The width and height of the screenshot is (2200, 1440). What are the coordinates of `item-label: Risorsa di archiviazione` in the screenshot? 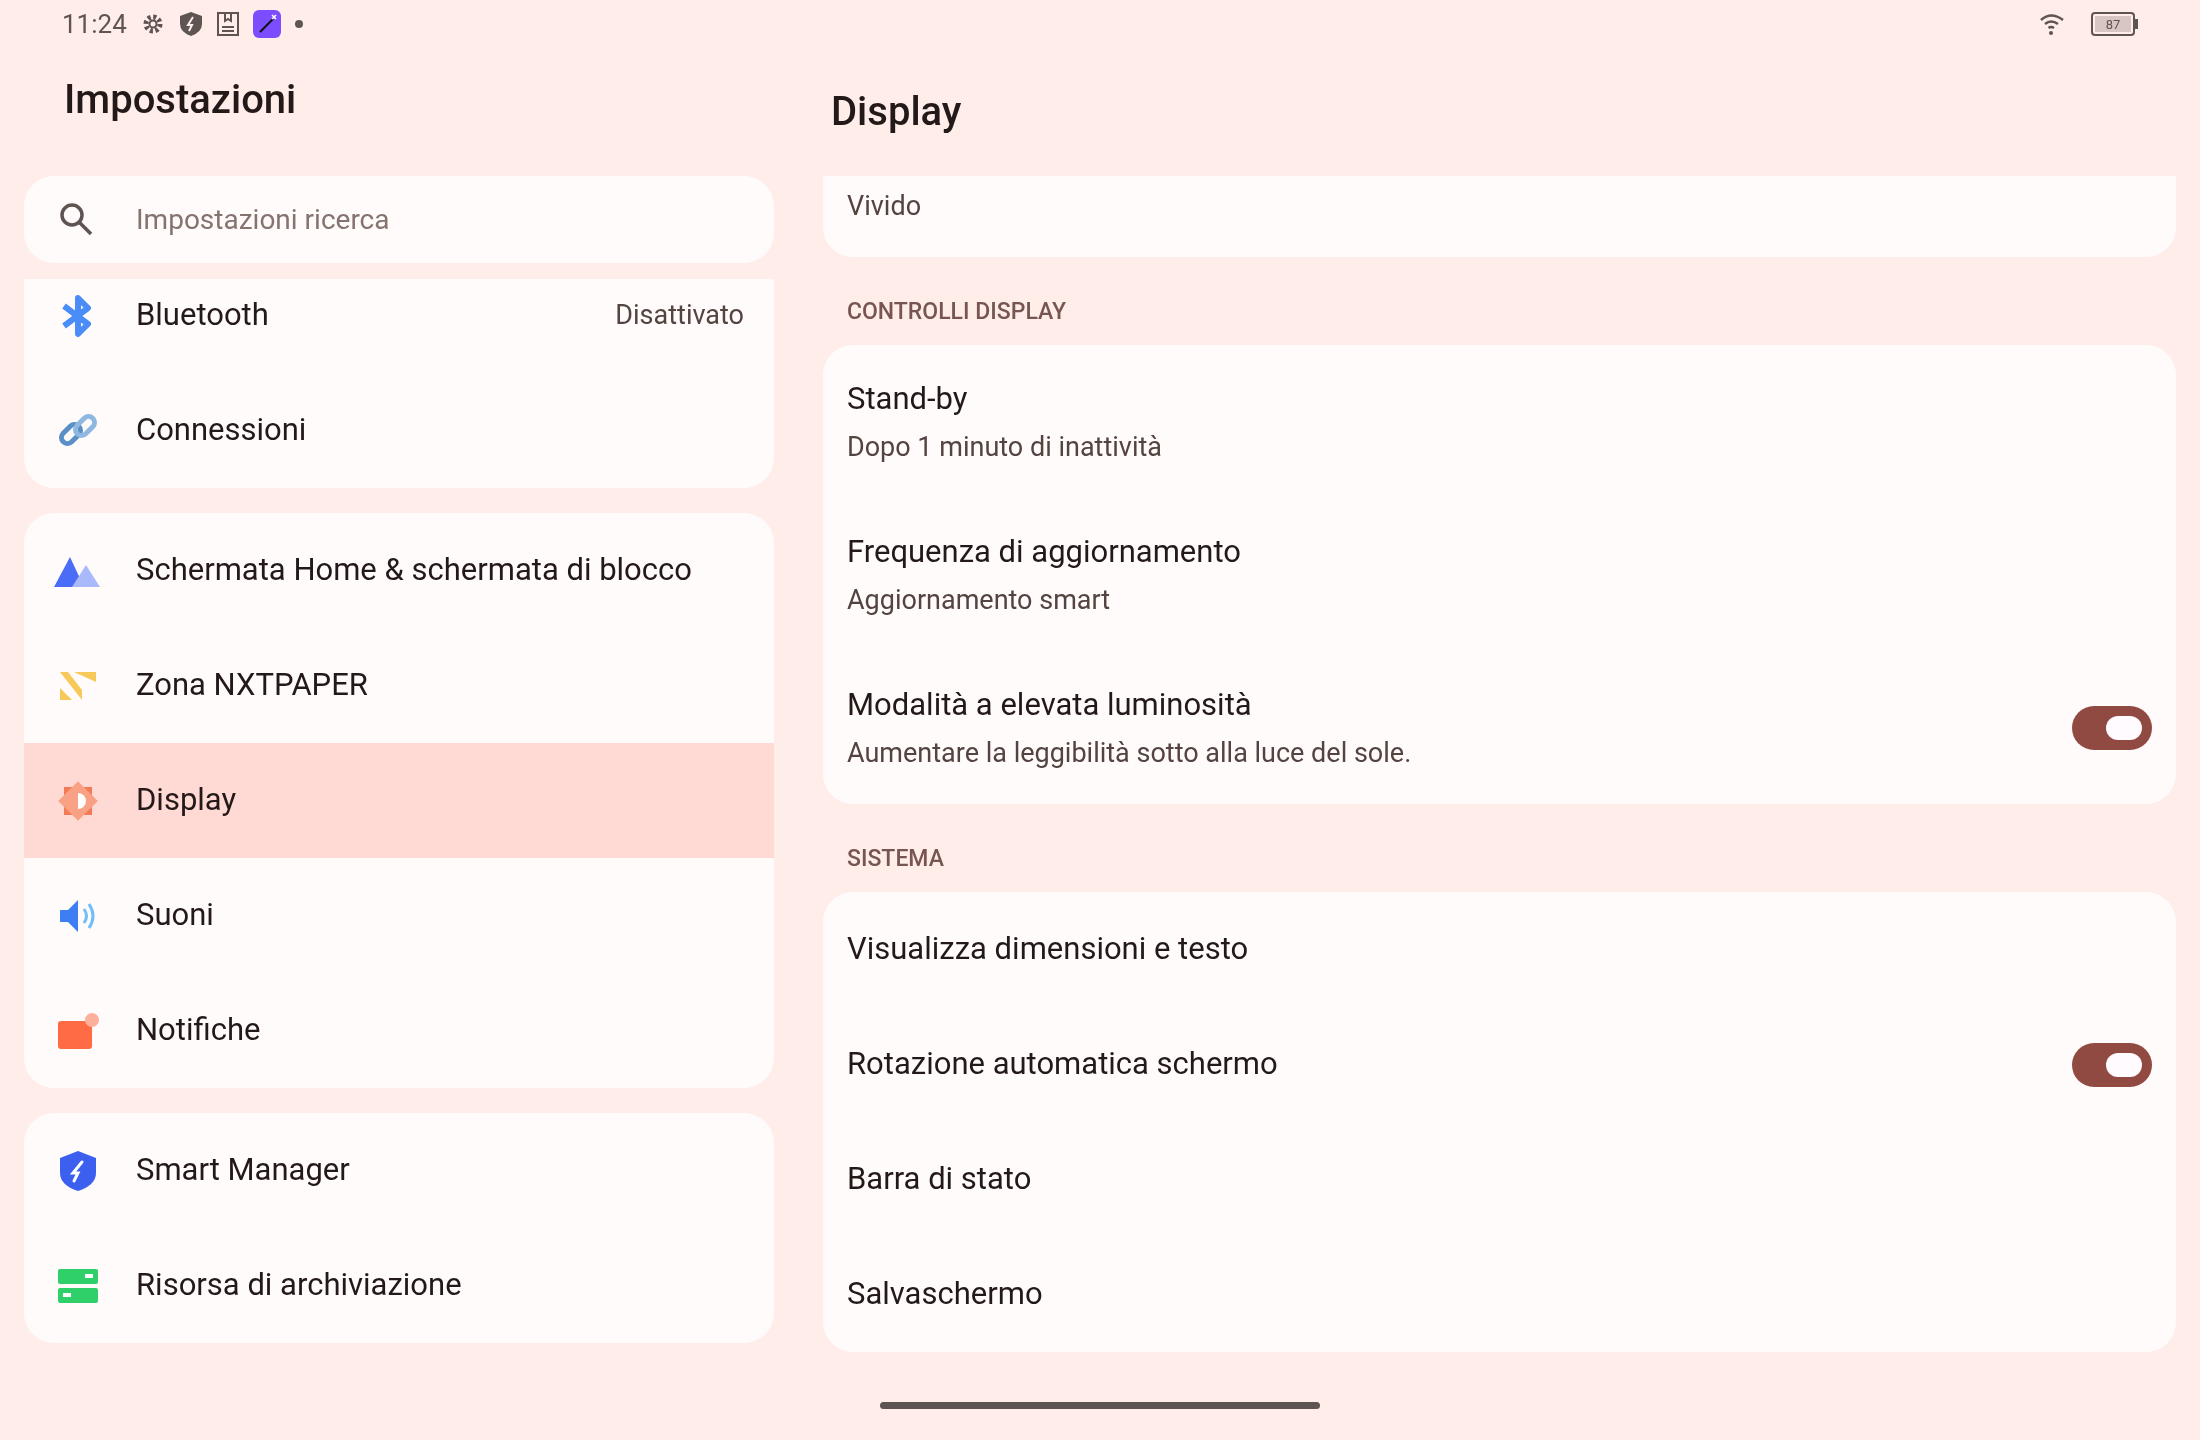 It's located at (299, 1285).